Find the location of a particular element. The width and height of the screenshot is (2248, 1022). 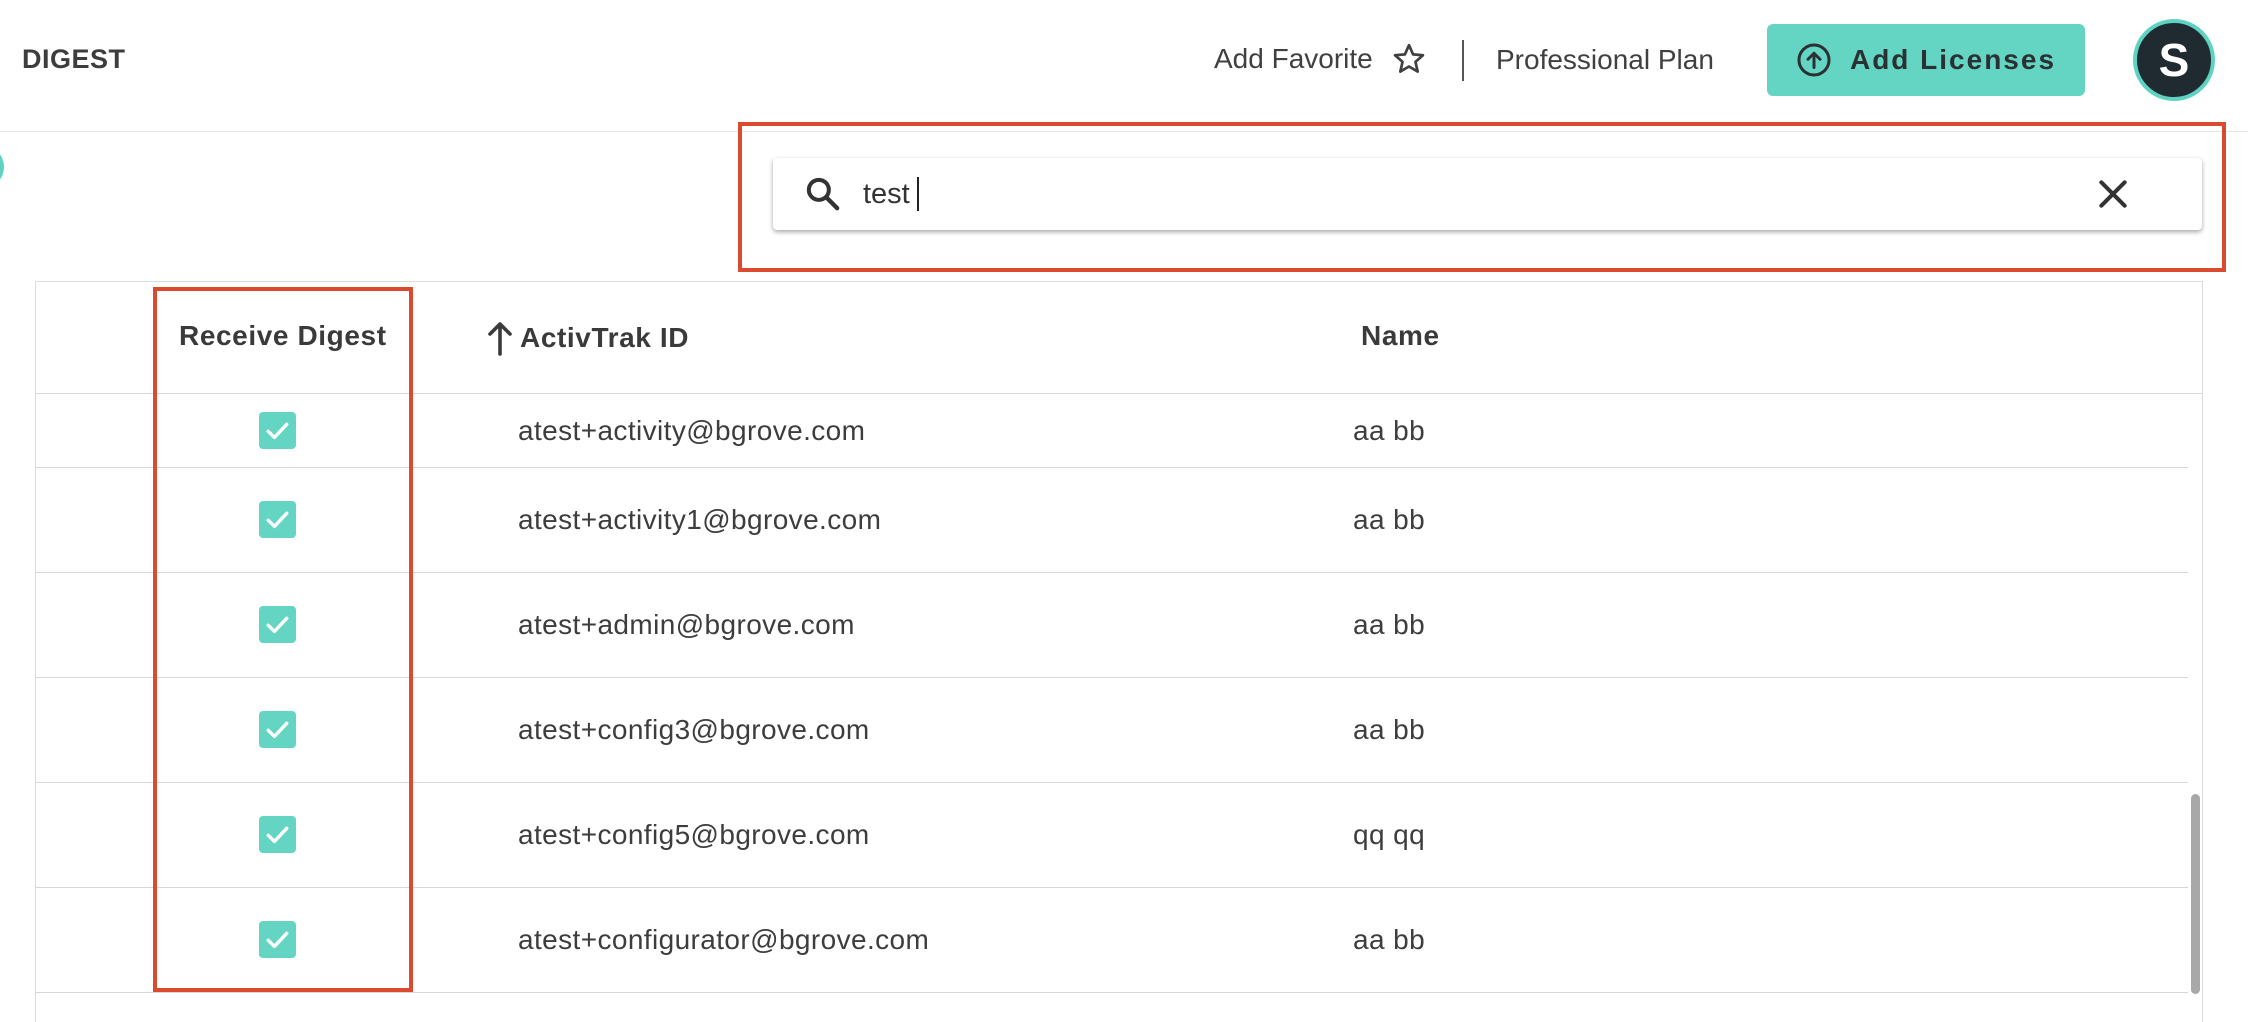

search-icon is located at coordinates (823, 194).